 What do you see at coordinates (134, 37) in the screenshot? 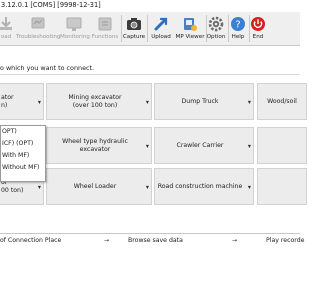
I see `toolbar-capture-label: Capture` at bounding box center [134, 37].